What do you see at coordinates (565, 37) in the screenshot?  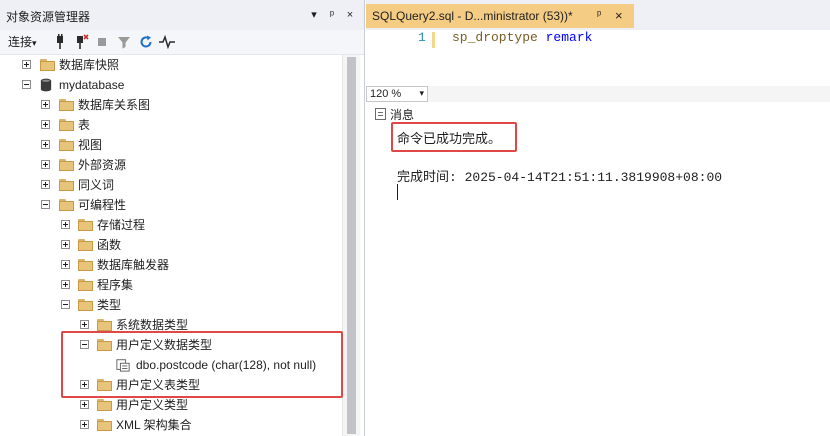 I see `code-identifier: remark` at bounding box center [565, 37].